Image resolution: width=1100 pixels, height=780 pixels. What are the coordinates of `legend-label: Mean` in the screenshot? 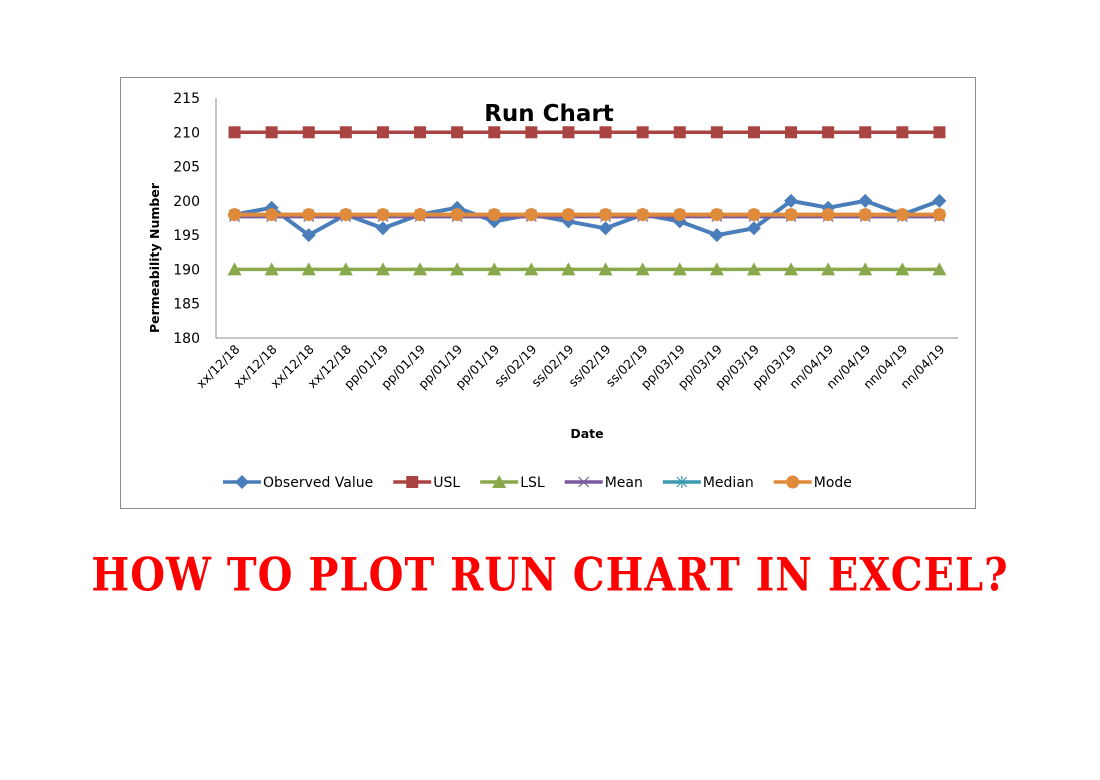 It's located at (624, 483).